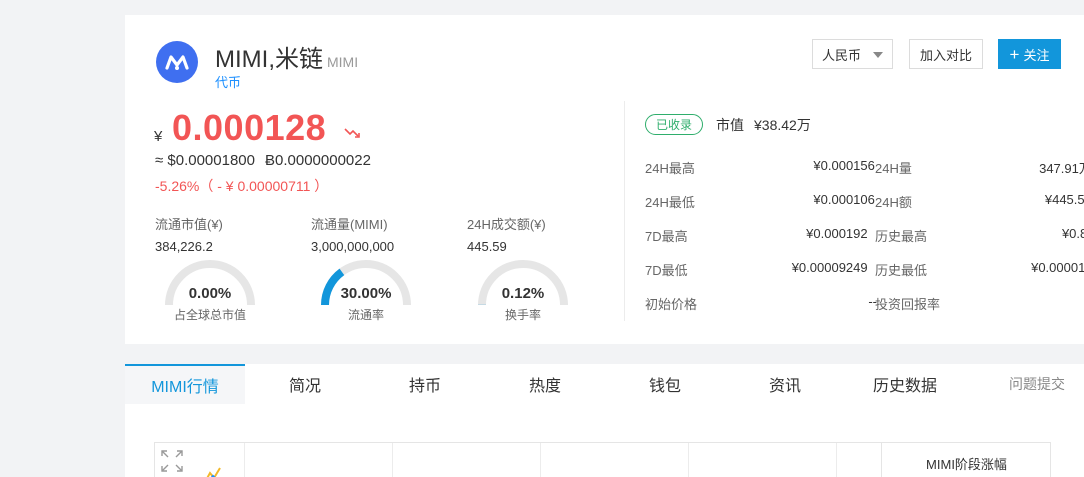 This screenshot has width=1084, height=477. What do you see at coordinates (844, 165) in the screenshot?
I see `detail-value: ¥0.000156` at bounding box center [844, 165].